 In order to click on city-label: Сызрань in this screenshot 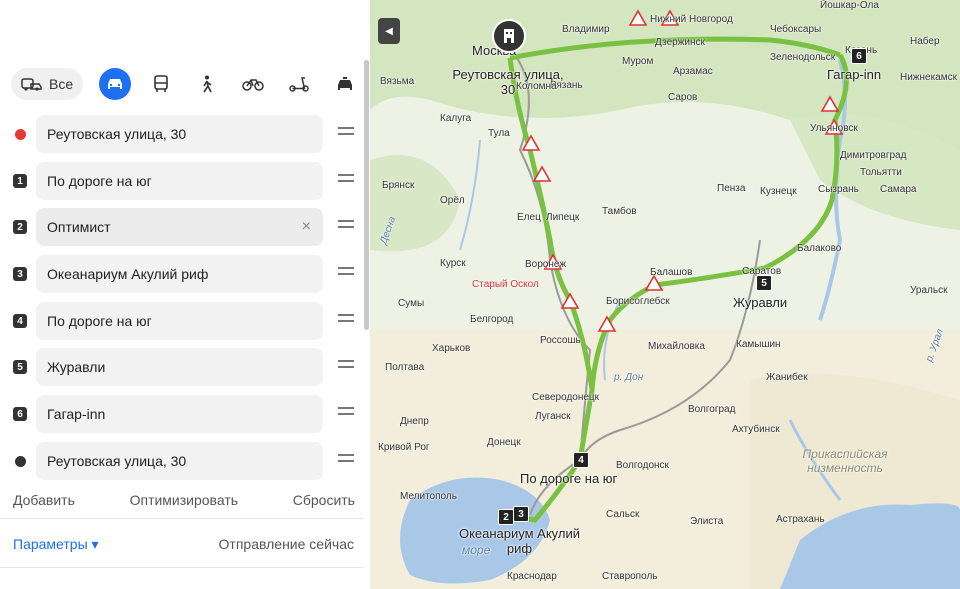, I will do `click(838, 189)`.